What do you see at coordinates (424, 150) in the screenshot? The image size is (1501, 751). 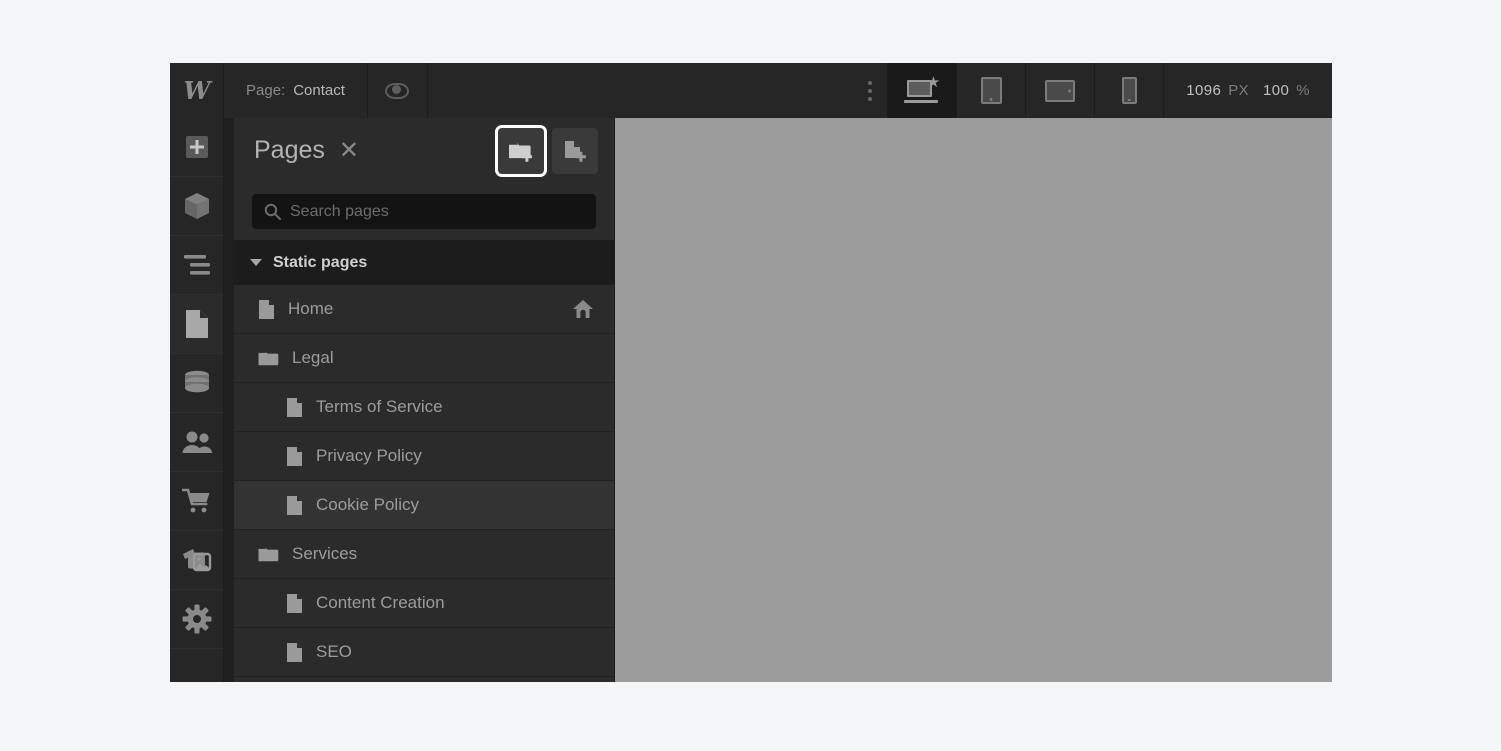 I see `pages-panel-header: Pages ✕` at bounding box center [424, 150].